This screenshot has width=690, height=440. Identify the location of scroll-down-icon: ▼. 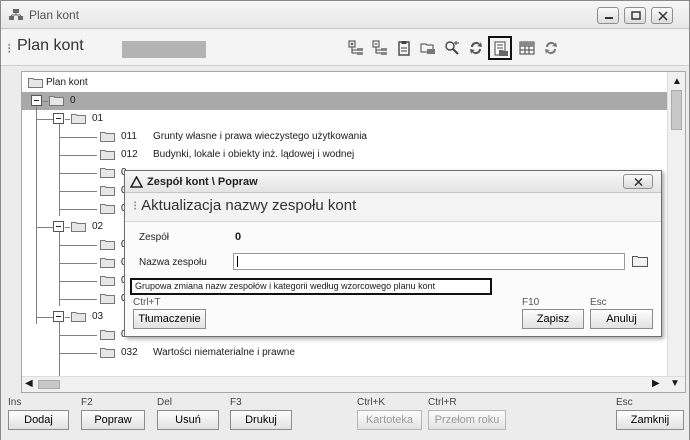
(675, 383).